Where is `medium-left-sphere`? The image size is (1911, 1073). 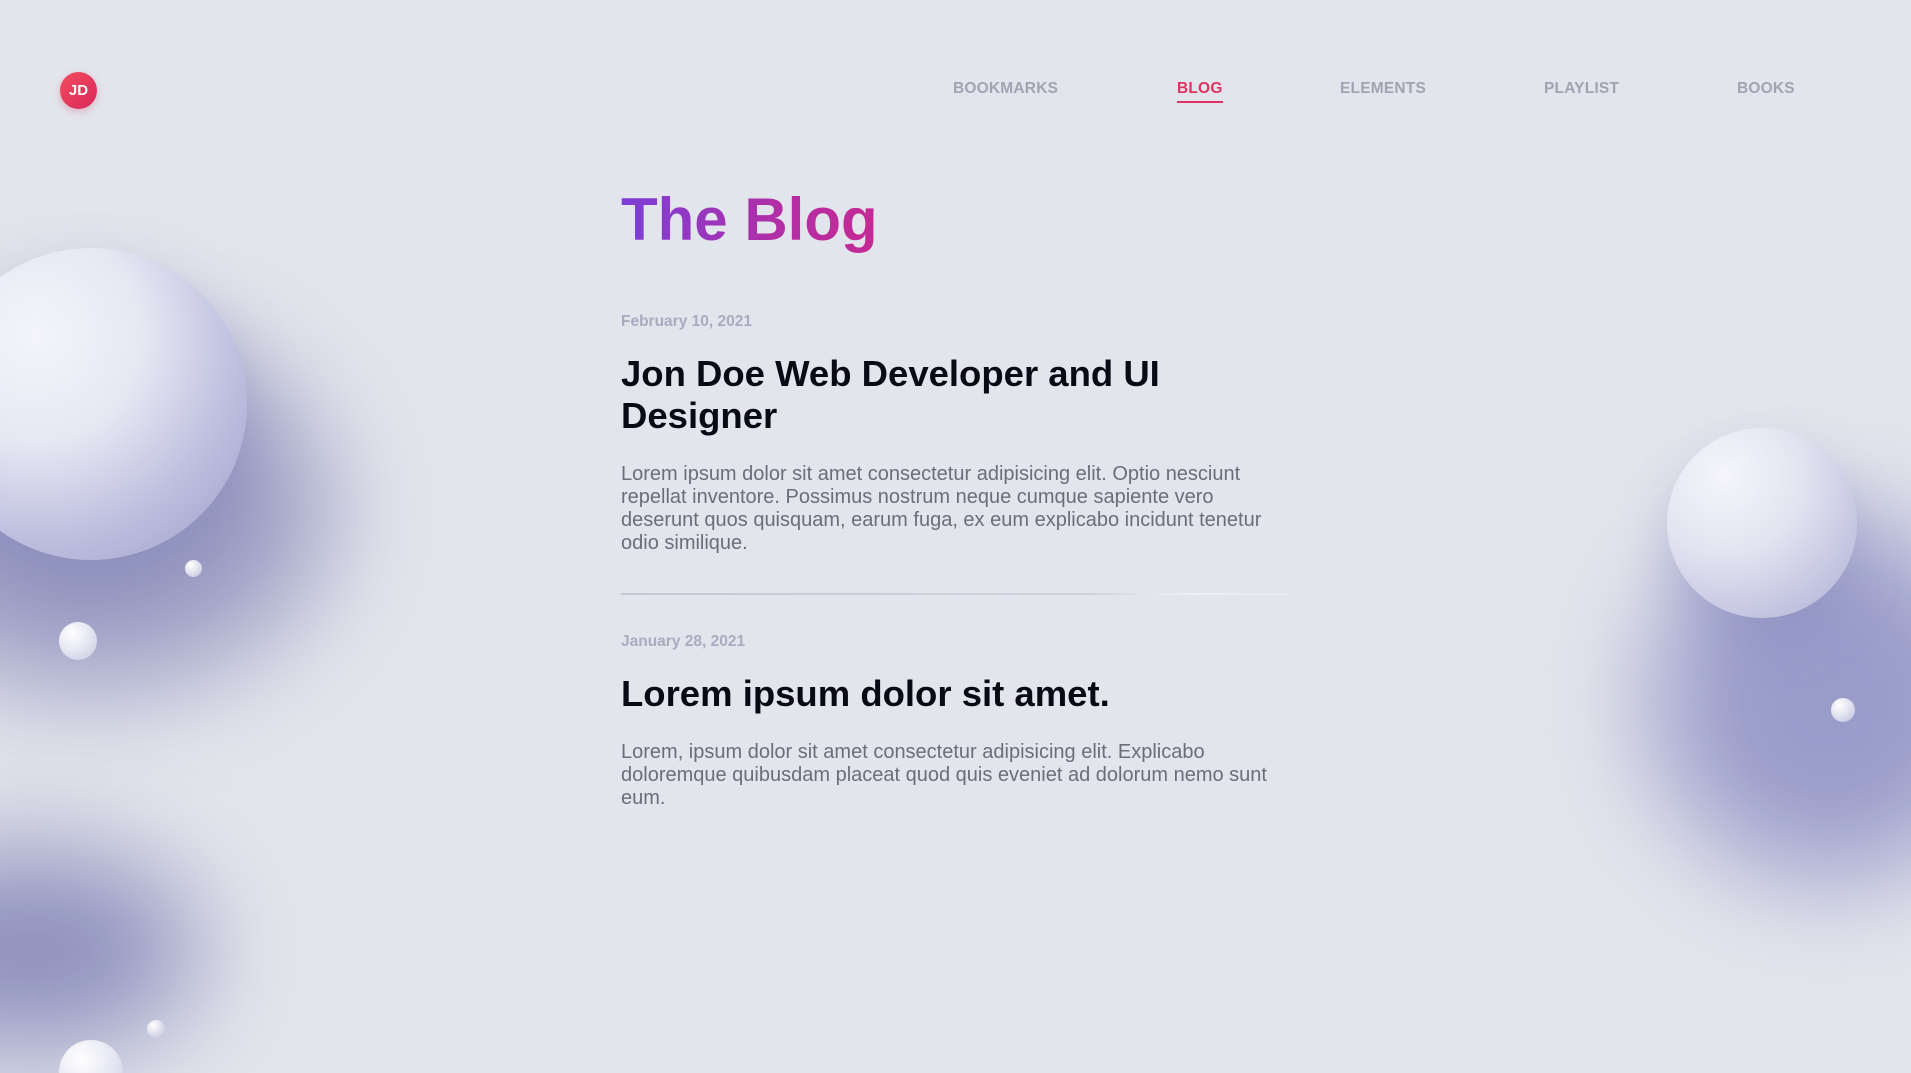
medium-left-sphere is located at coordinates (78, 641).